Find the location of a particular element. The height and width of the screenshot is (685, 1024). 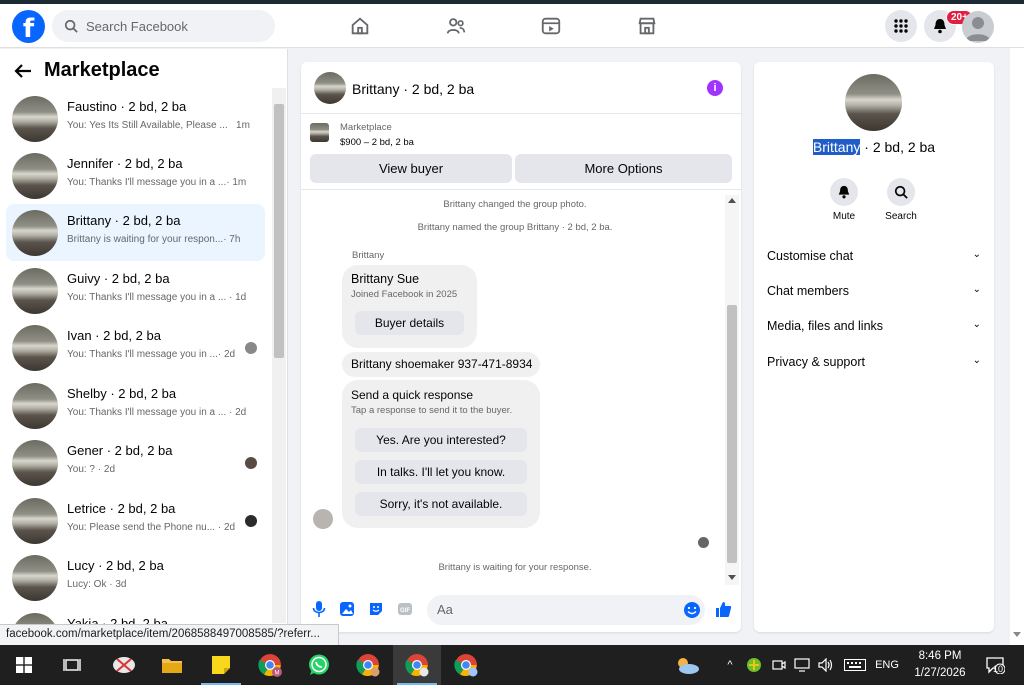

quick-reply-yes-button: Yes. Are you interested? is located at coordinates (441, 440).